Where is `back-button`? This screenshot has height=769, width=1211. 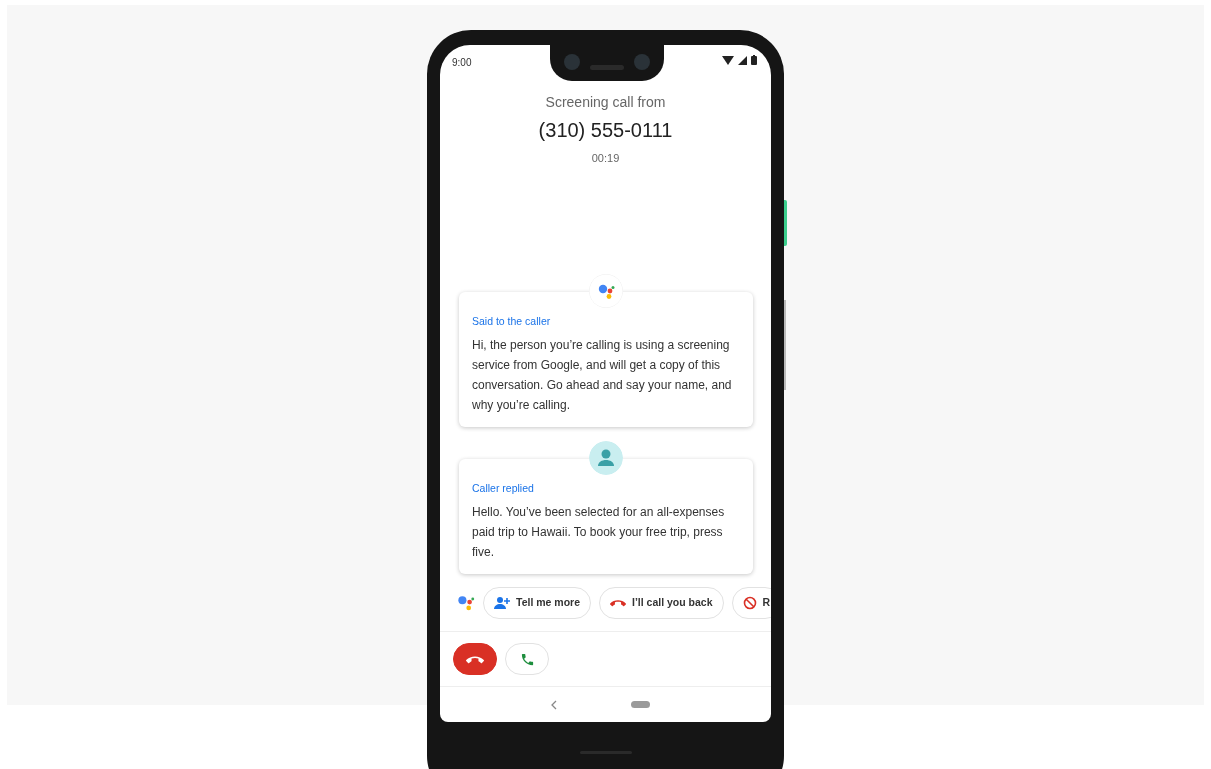
back-button is located at coordinates (554, 704).